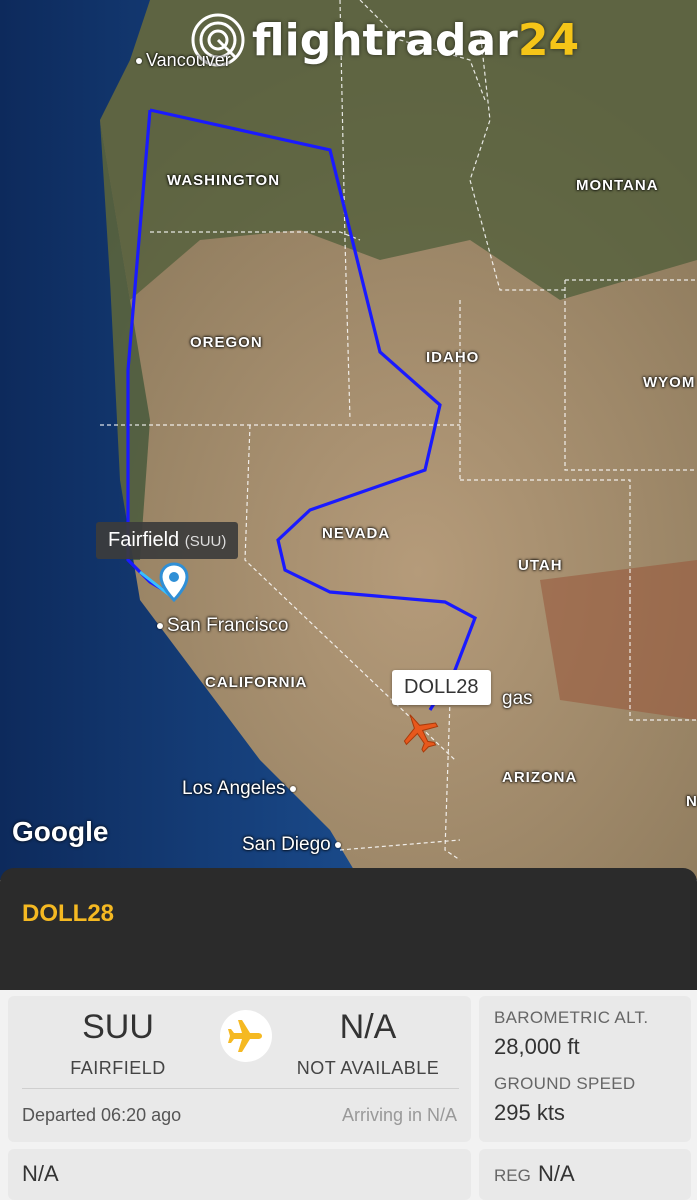  Describe the element at coordinates (565, 1083) in the screenshot. I see `speed-label: GROUND SPEED` at that location.